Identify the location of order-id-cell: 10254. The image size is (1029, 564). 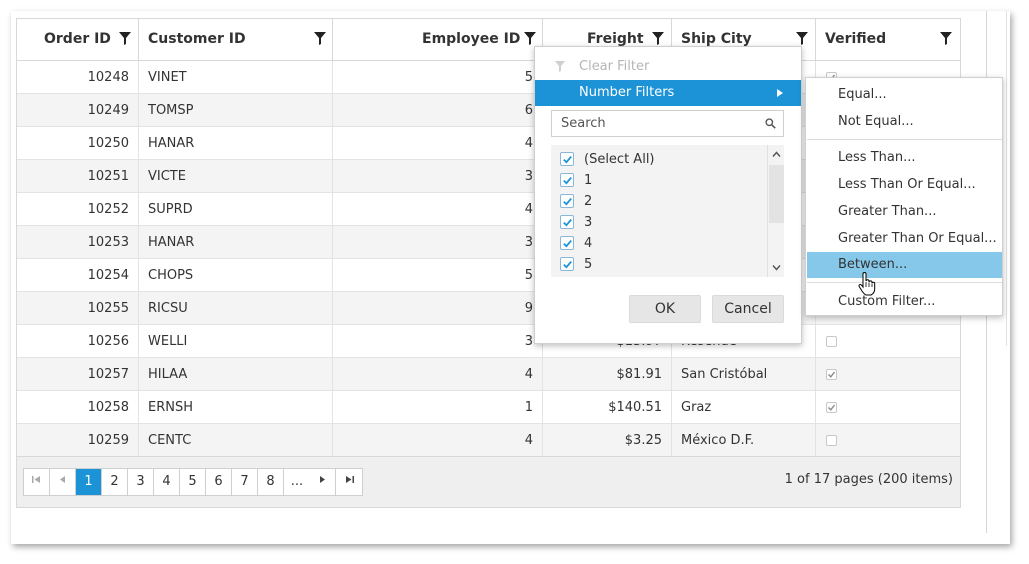
(78, 275).